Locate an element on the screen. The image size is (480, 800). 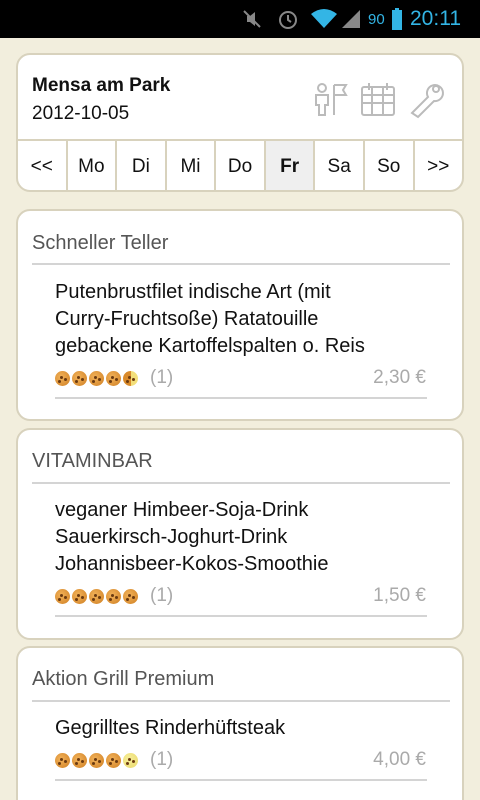
mensa-name: Mensa am Park is located at coordinates (101, 86).